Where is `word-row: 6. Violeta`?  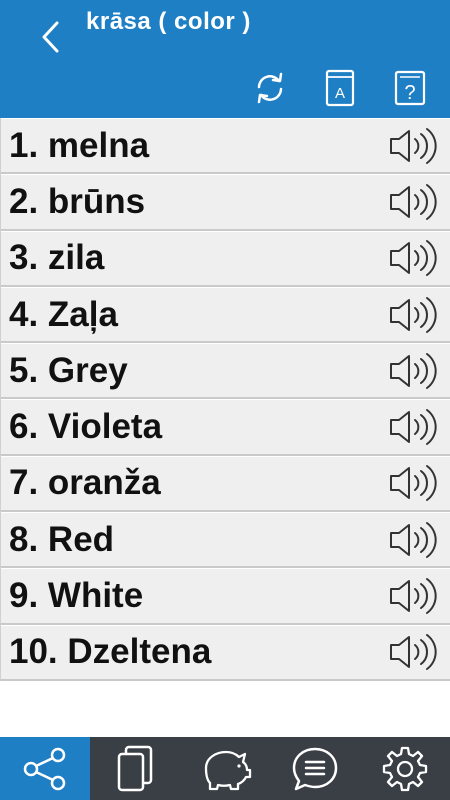 word-row: 6. Violeta is located at coordinates (225, 427).